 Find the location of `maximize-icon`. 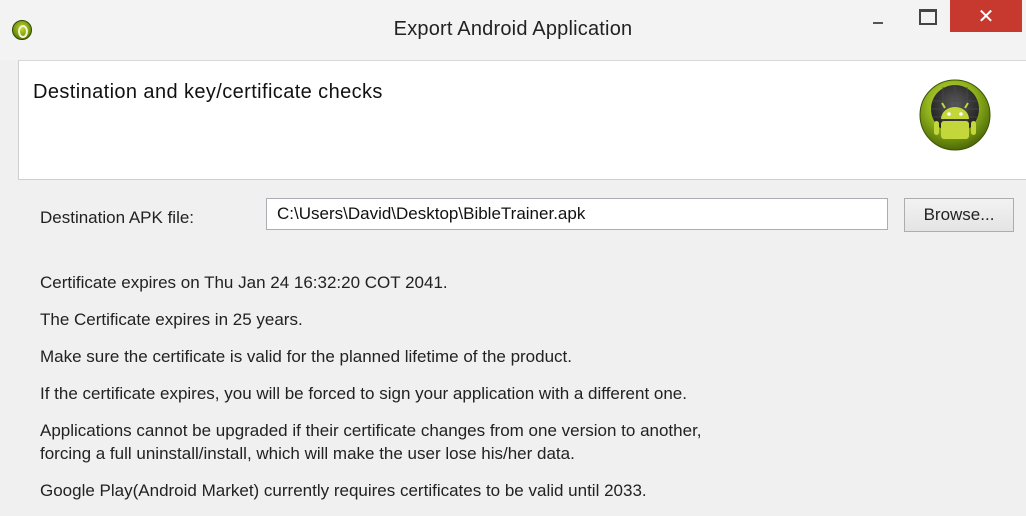

maximize-icon is located at coordinates (928, 16).